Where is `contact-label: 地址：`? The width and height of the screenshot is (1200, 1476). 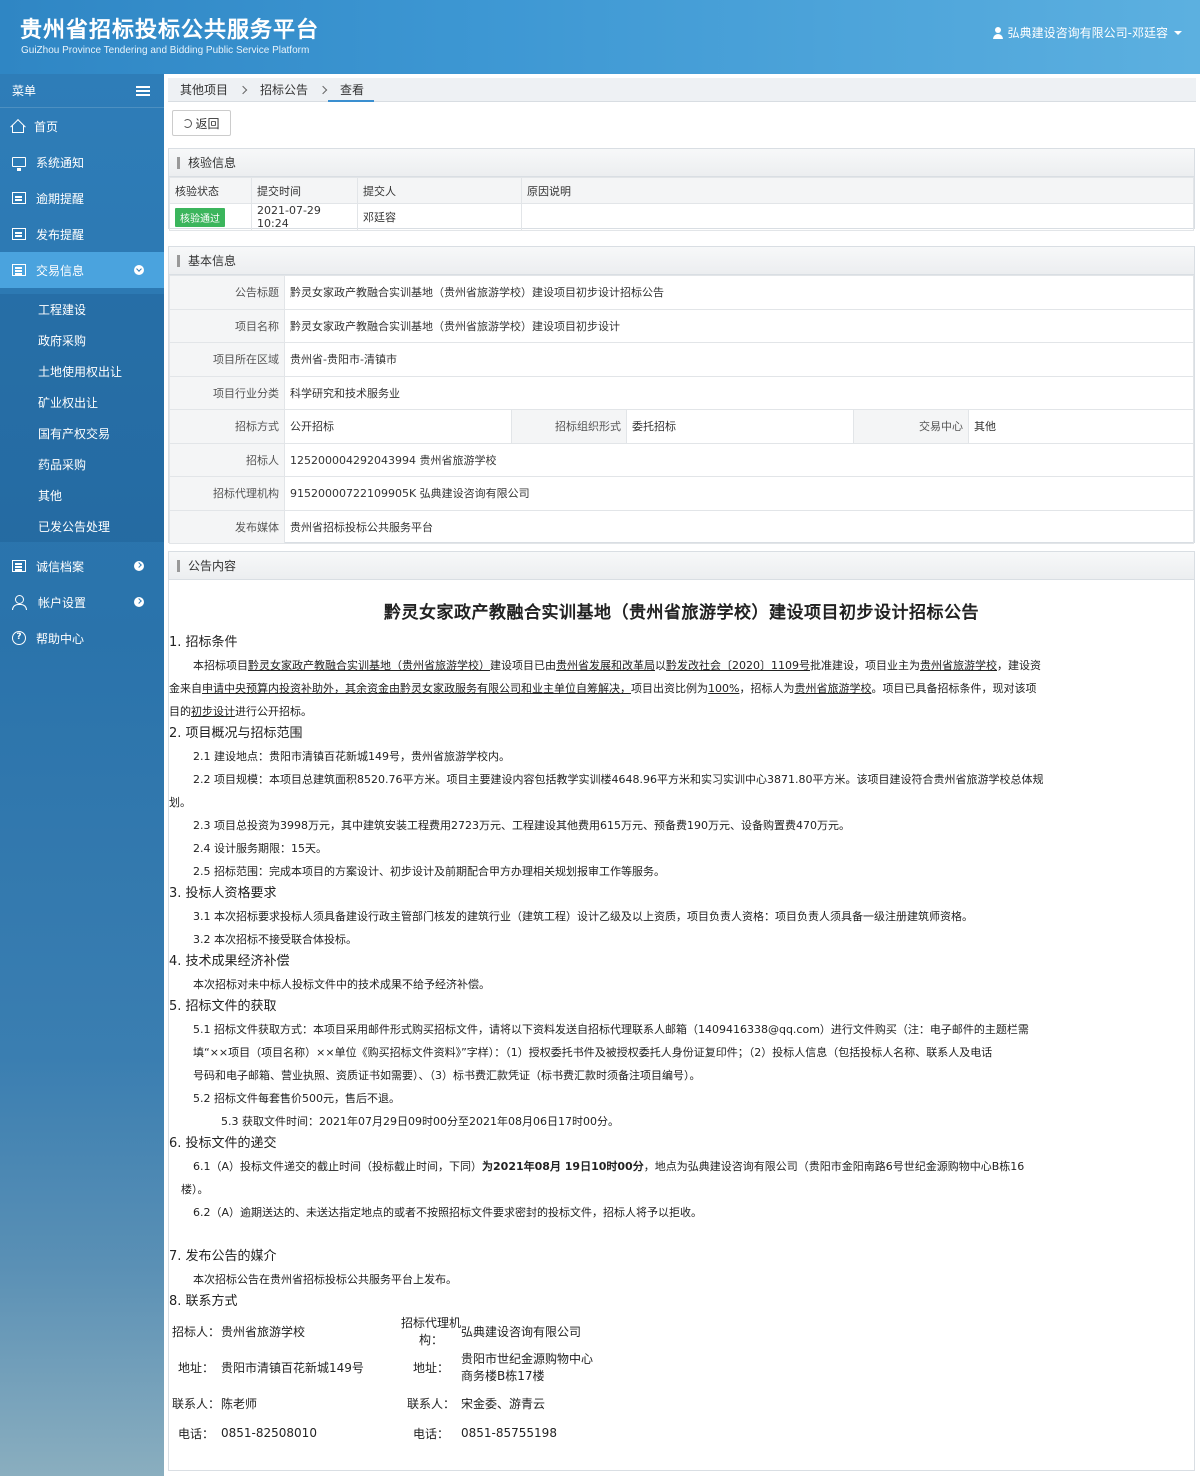 contact-label: 地址： is located at coordinates (195, 1367).